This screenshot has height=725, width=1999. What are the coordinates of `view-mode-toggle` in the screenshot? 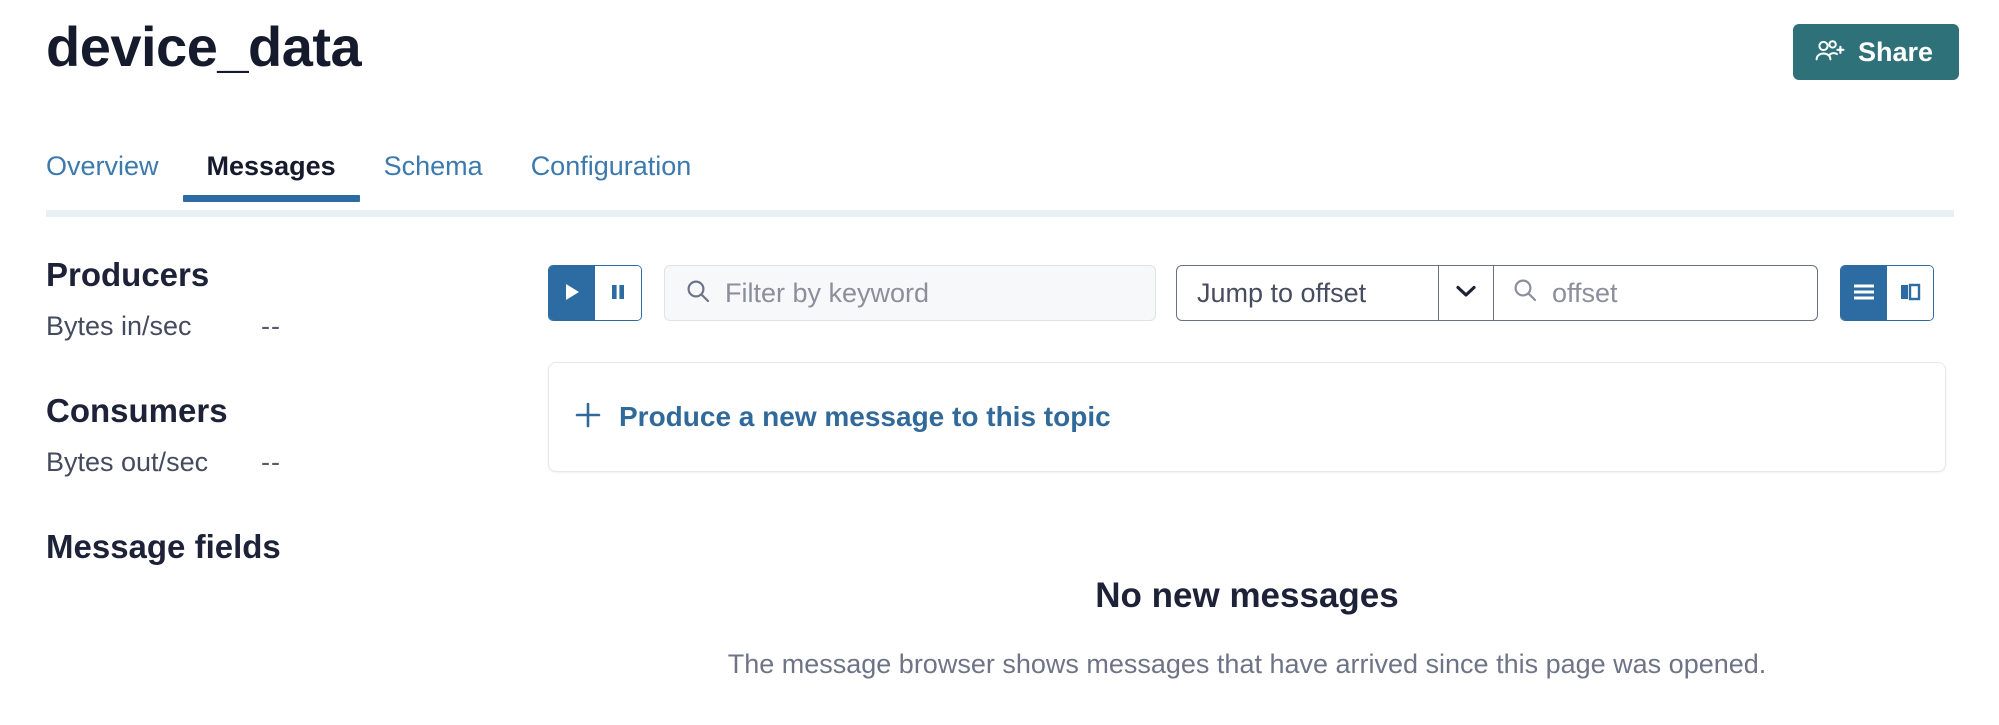 It's located at (1887, 293).